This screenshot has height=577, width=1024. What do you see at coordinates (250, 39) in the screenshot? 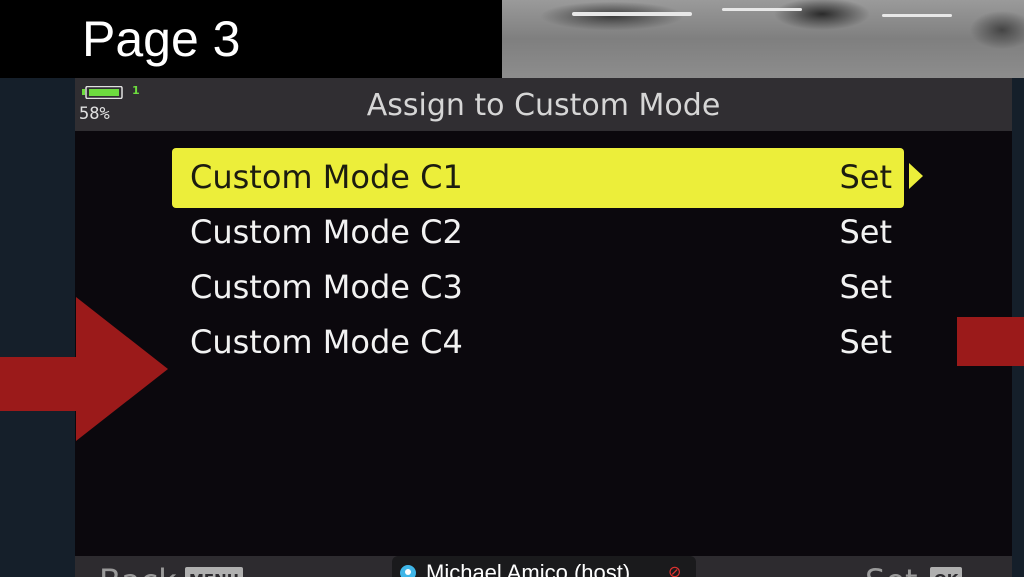
I see `slide-title-bar: Page 3` at bounding box center [250, 39].